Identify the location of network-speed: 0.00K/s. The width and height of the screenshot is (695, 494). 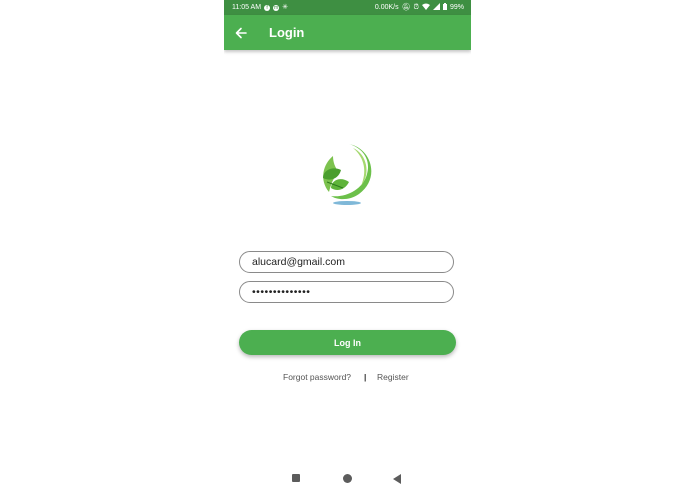
(386, 7).